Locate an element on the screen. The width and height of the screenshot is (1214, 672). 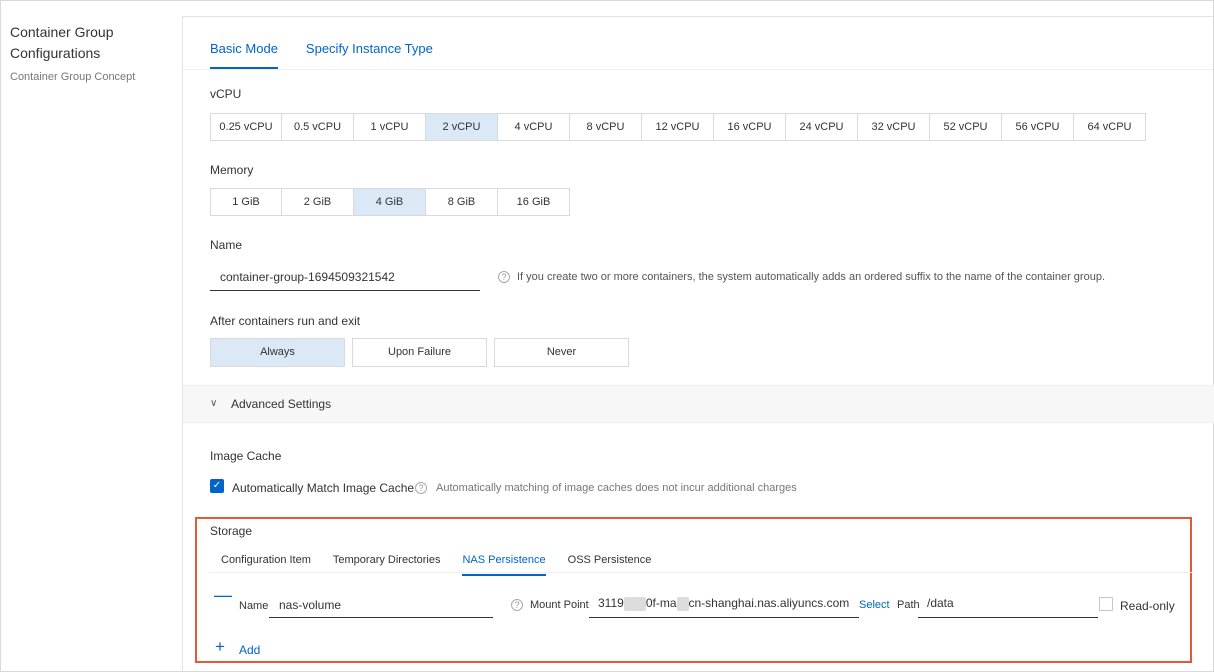
vcpu-option: 1 vCPU is located at coordinates (389, 127).